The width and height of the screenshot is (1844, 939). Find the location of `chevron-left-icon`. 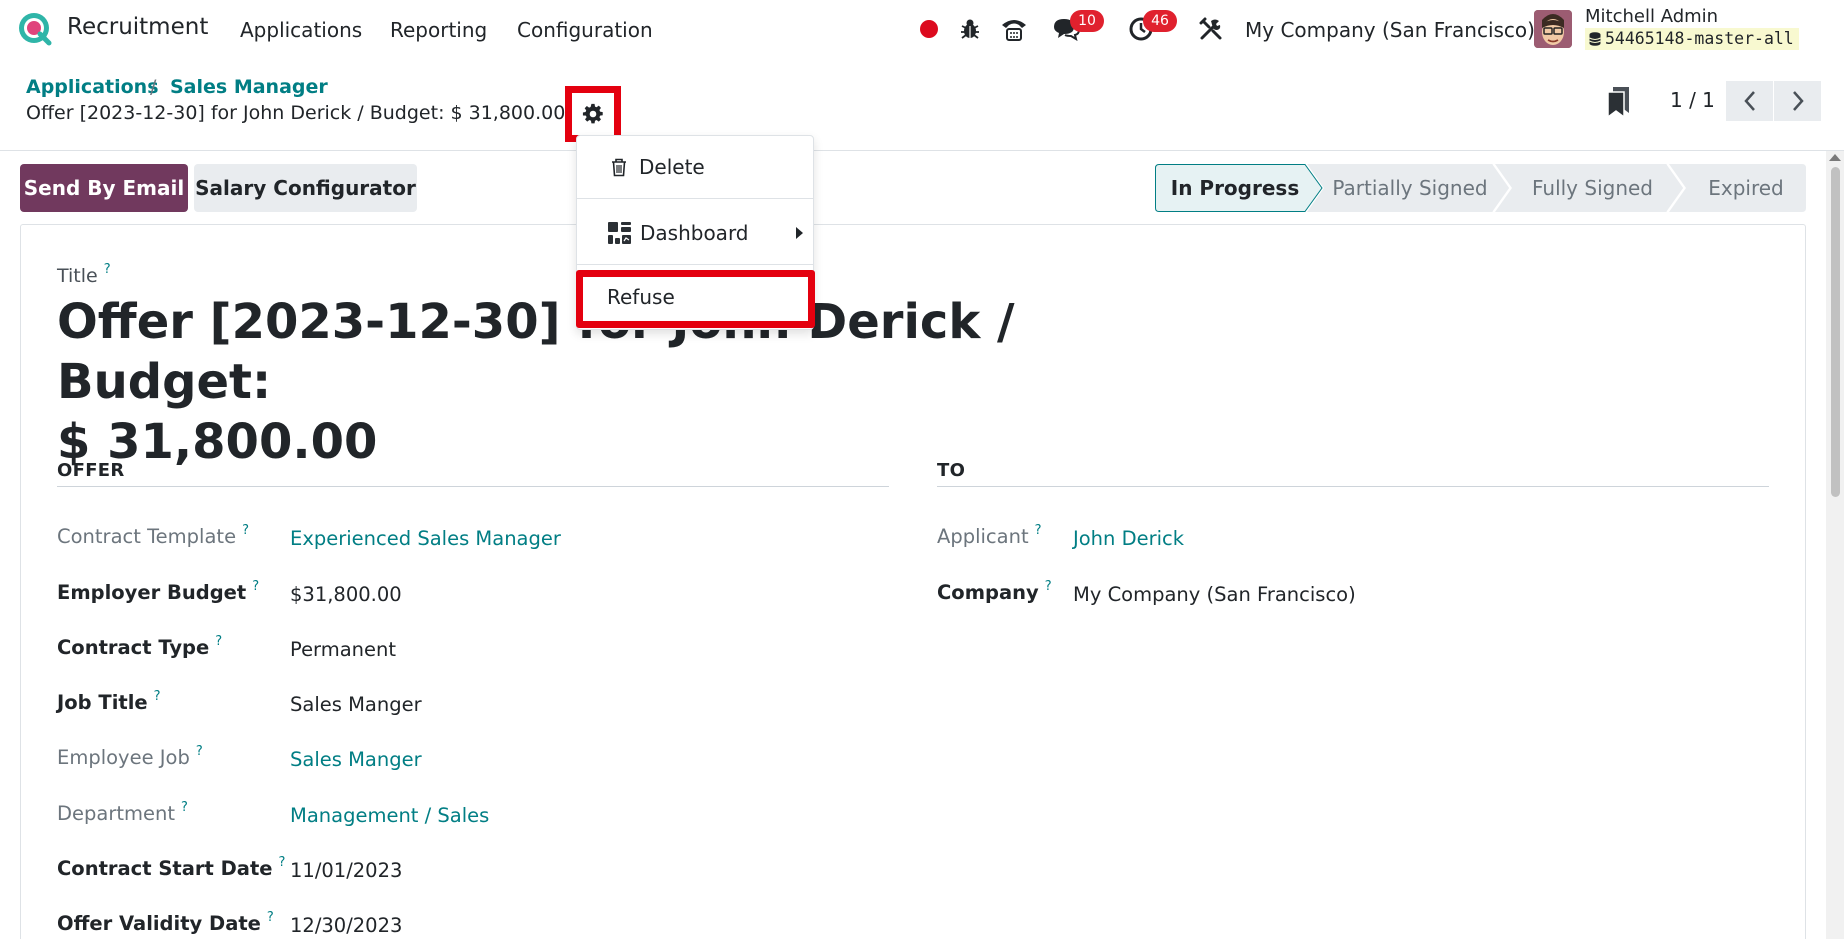

chevron-left-icon is located at coordinates (1749, 101).